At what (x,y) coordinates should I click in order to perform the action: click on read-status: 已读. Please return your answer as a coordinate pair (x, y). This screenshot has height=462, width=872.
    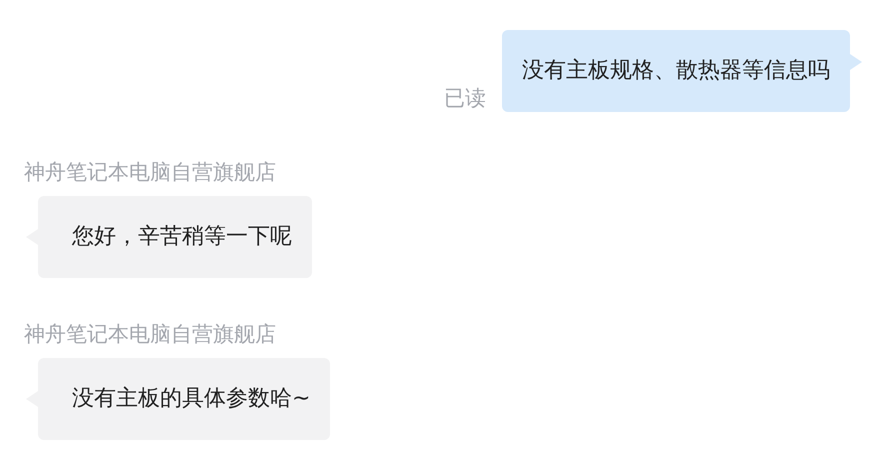
    Looking at the image, I should click on (465, 98).